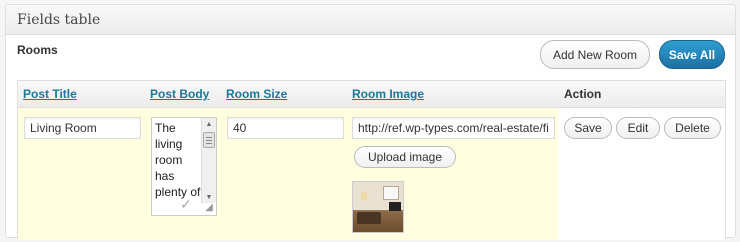  Describe the element at coordinates (588, 128) in the screenshot. I see `save-row-button: Save` at that location.